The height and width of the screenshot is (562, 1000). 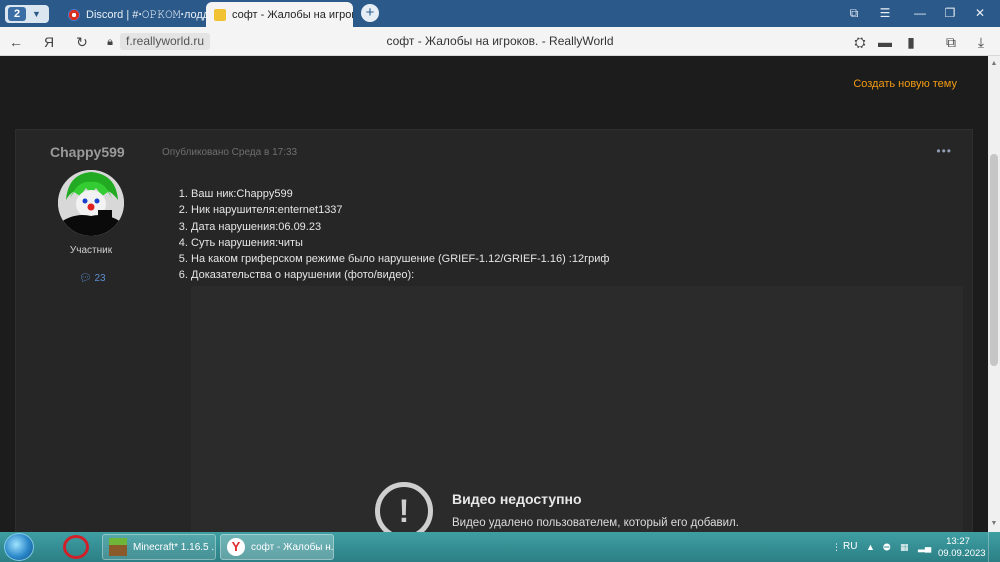 I want to click on page-scrollbar: ▲ ▼, so click(x=994, y=294).